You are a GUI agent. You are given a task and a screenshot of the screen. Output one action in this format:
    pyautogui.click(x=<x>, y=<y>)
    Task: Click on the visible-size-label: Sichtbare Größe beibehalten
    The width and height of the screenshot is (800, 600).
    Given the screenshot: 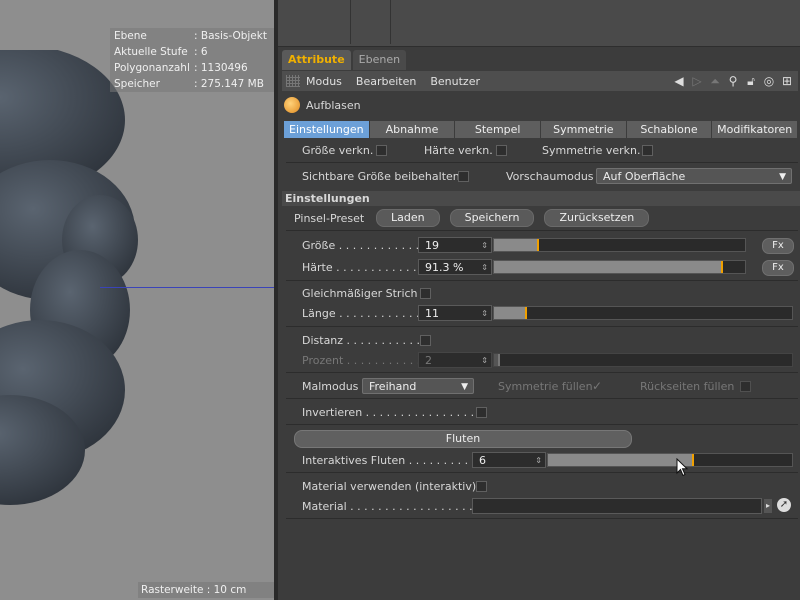 What is the action you would take?
    pyautogui.click(x=381, y=176)
    